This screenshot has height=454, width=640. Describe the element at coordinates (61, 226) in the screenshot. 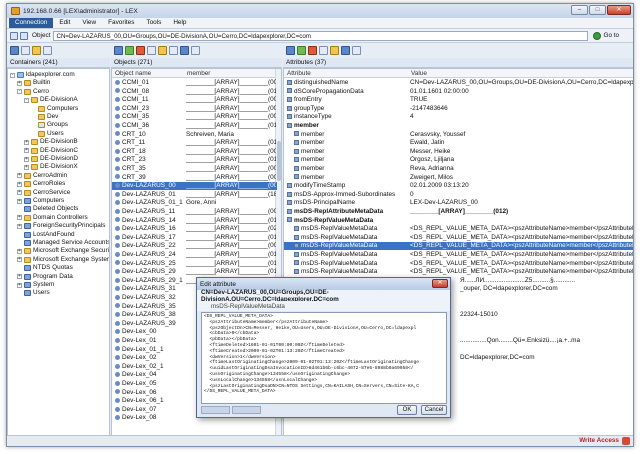

I see `tree-item: + ForeignSecurityPrincipals` at that location.